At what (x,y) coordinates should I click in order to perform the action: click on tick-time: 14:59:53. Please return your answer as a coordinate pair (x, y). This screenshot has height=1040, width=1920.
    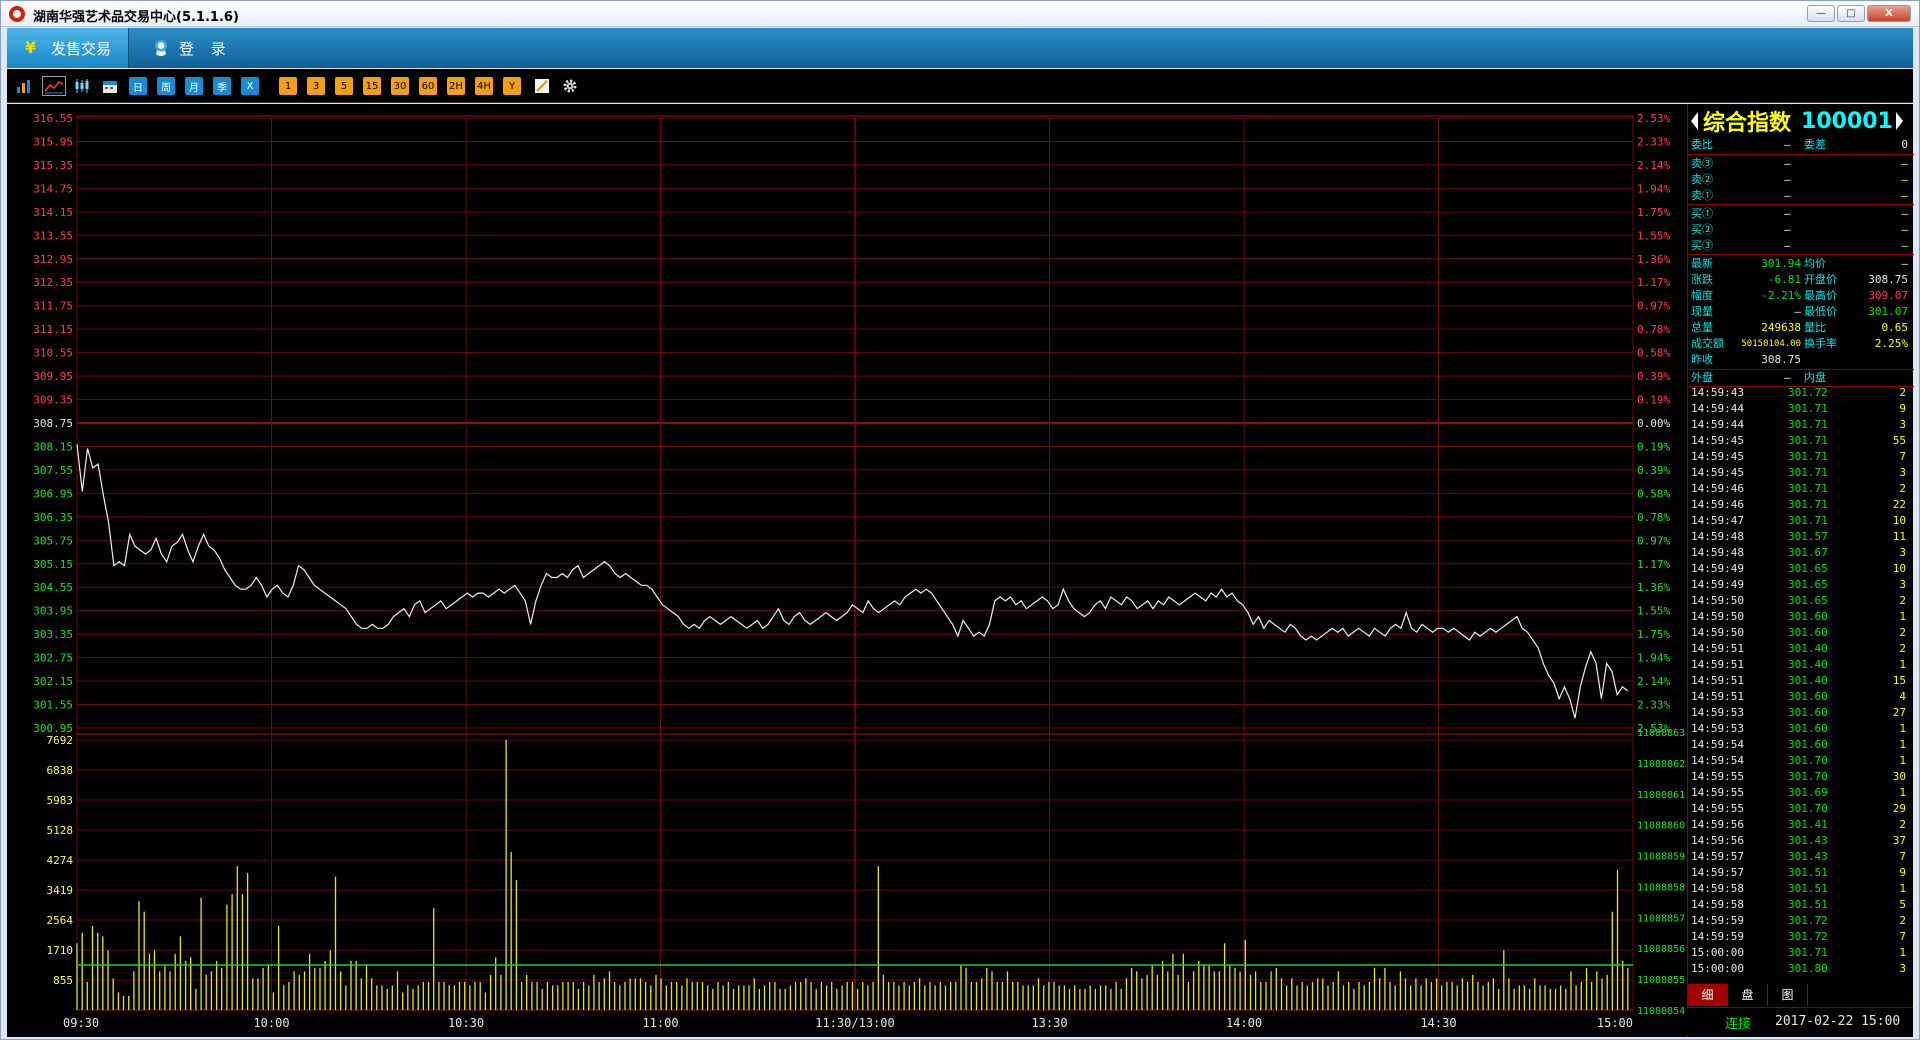
    Looking at the image, I should click on (1717, 728).